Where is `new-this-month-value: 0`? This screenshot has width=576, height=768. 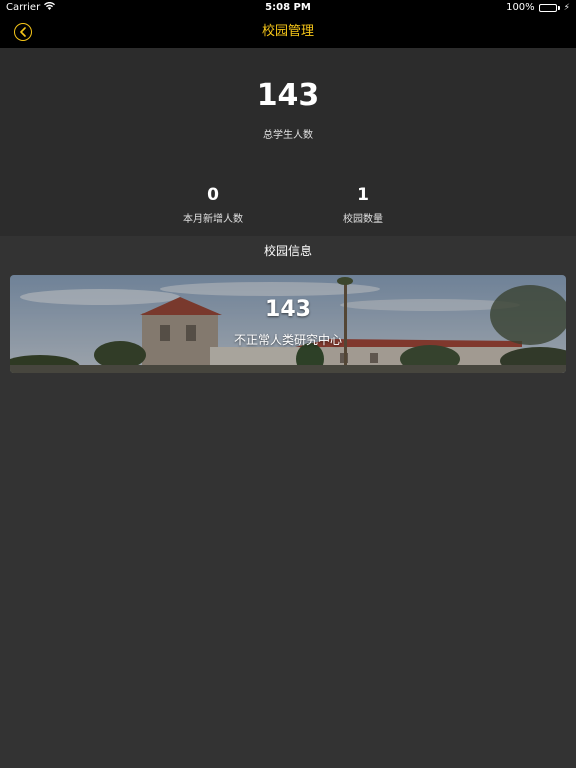 new-this-month-value: 0 is located at coordinates (213, 195).